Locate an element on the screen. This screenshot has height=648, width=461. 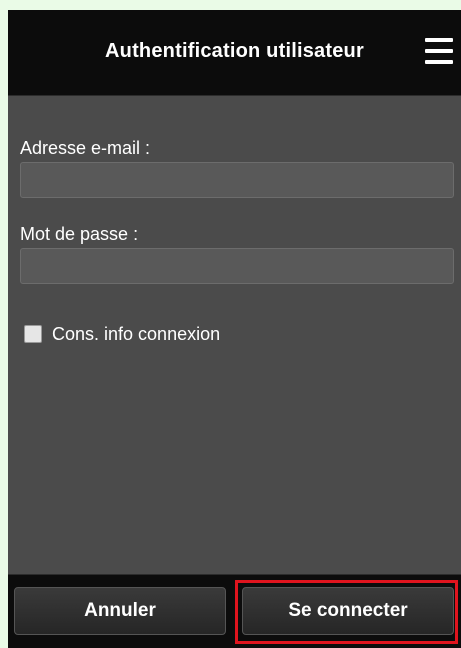
remember-login-option: Cons. info connexion is located at coordinates (122, 334).